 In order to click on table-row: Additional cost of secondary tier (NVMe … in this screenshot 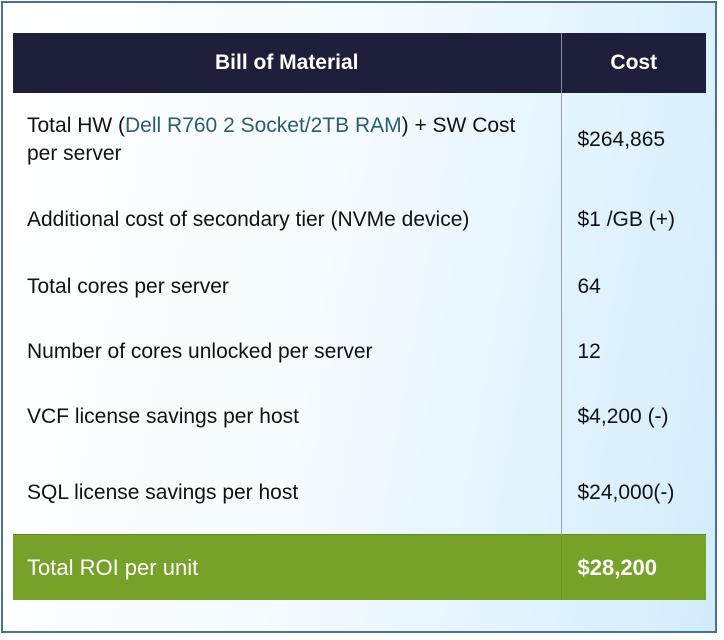, I will do `click(359, 220)`.